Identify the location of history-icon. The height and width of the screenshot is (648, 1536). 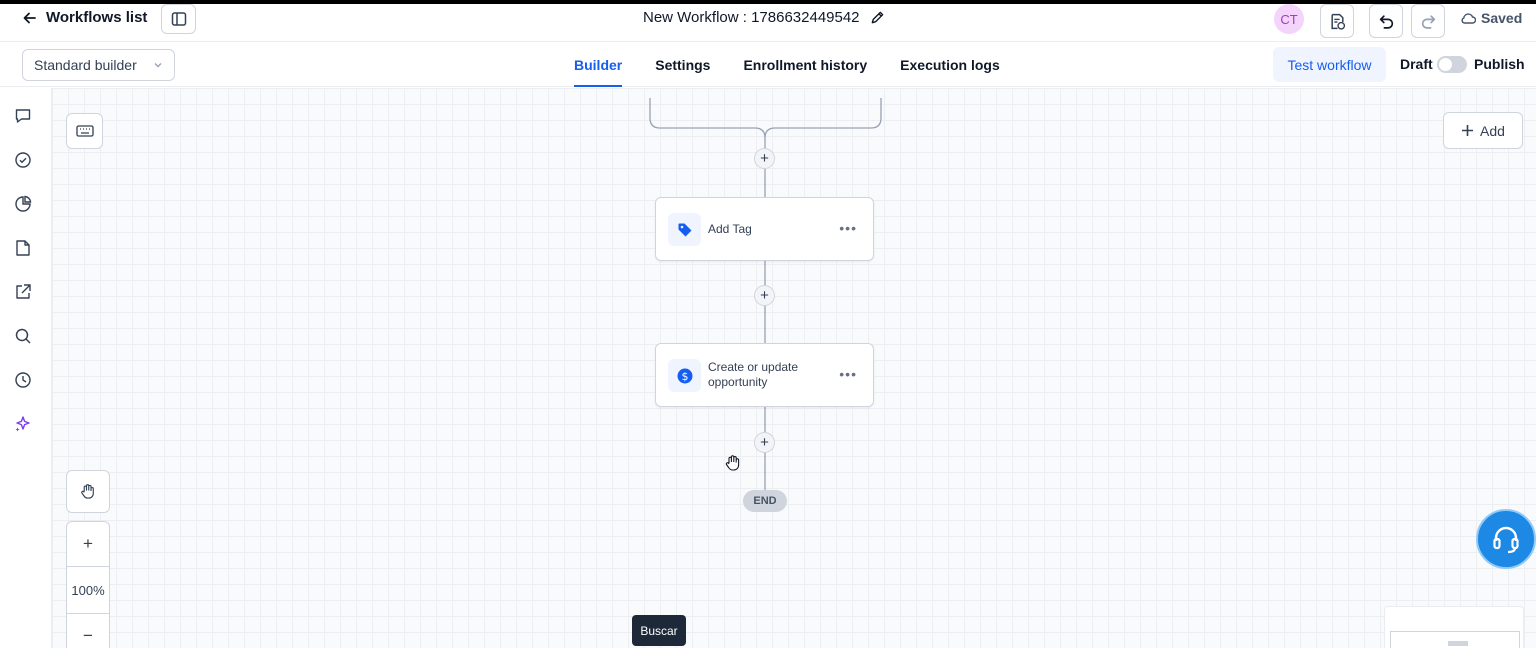
(23, 380).